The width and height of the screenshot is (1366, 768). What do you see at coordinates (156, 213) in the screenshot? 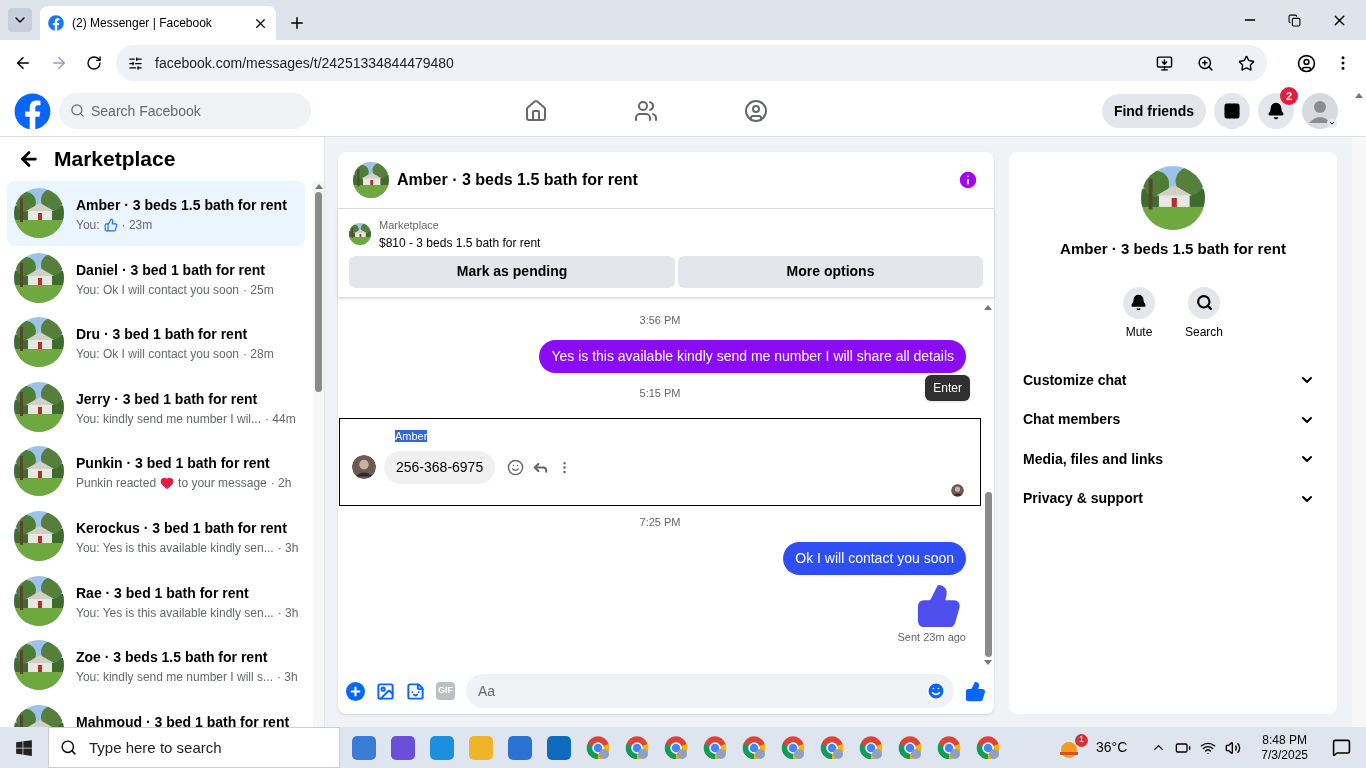
I see `conversation-item: Amber · 3 beds 1.5 bath for rent You: · 23m` at bounding box center [156, 213].